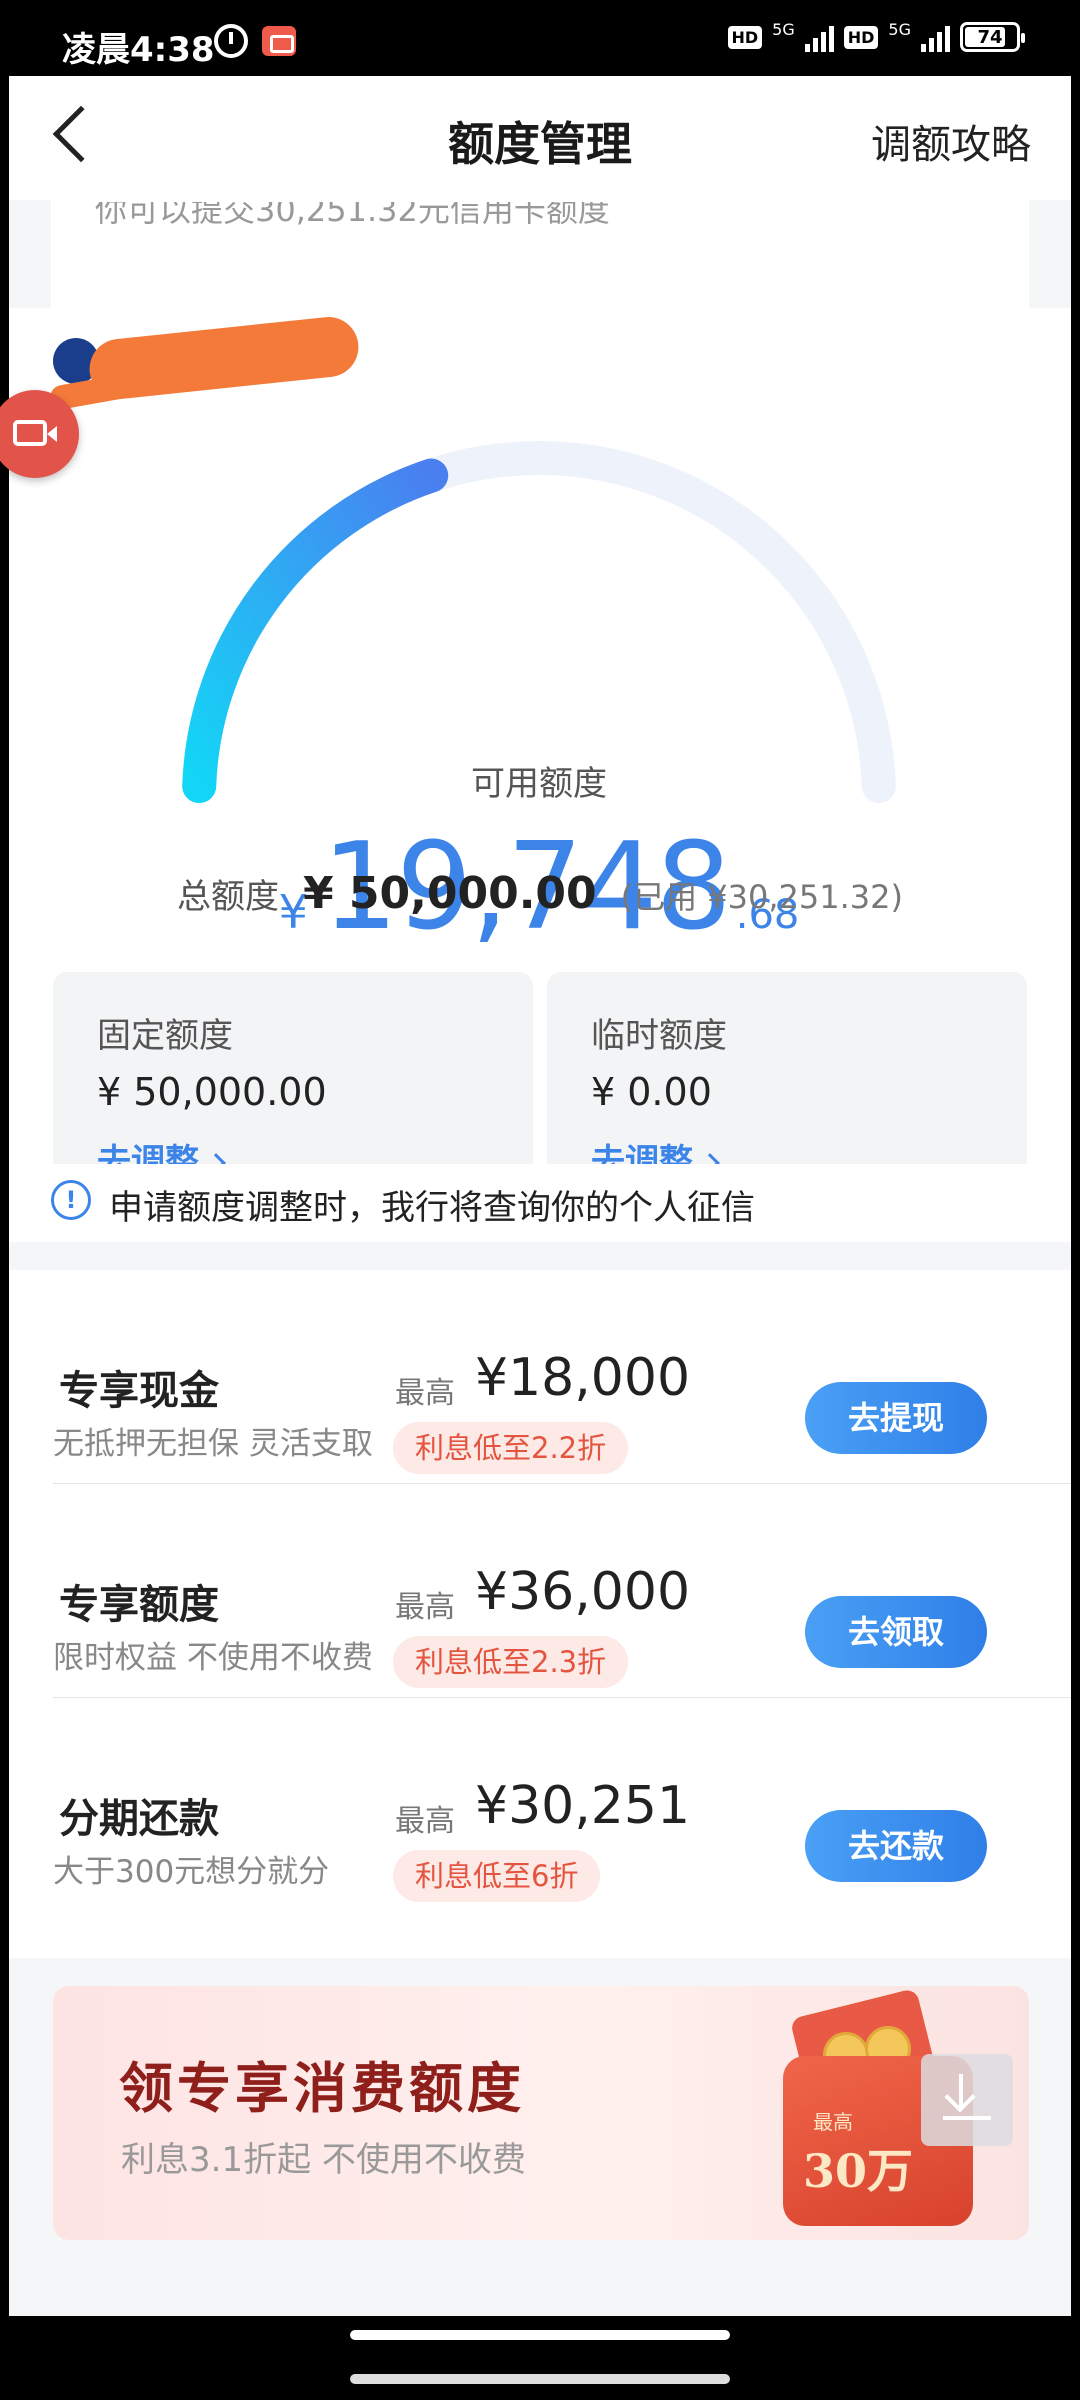 This screenshot has height=2400, width=1080. I want to click on product-amount: ¥30,251, so click(583, 1806).